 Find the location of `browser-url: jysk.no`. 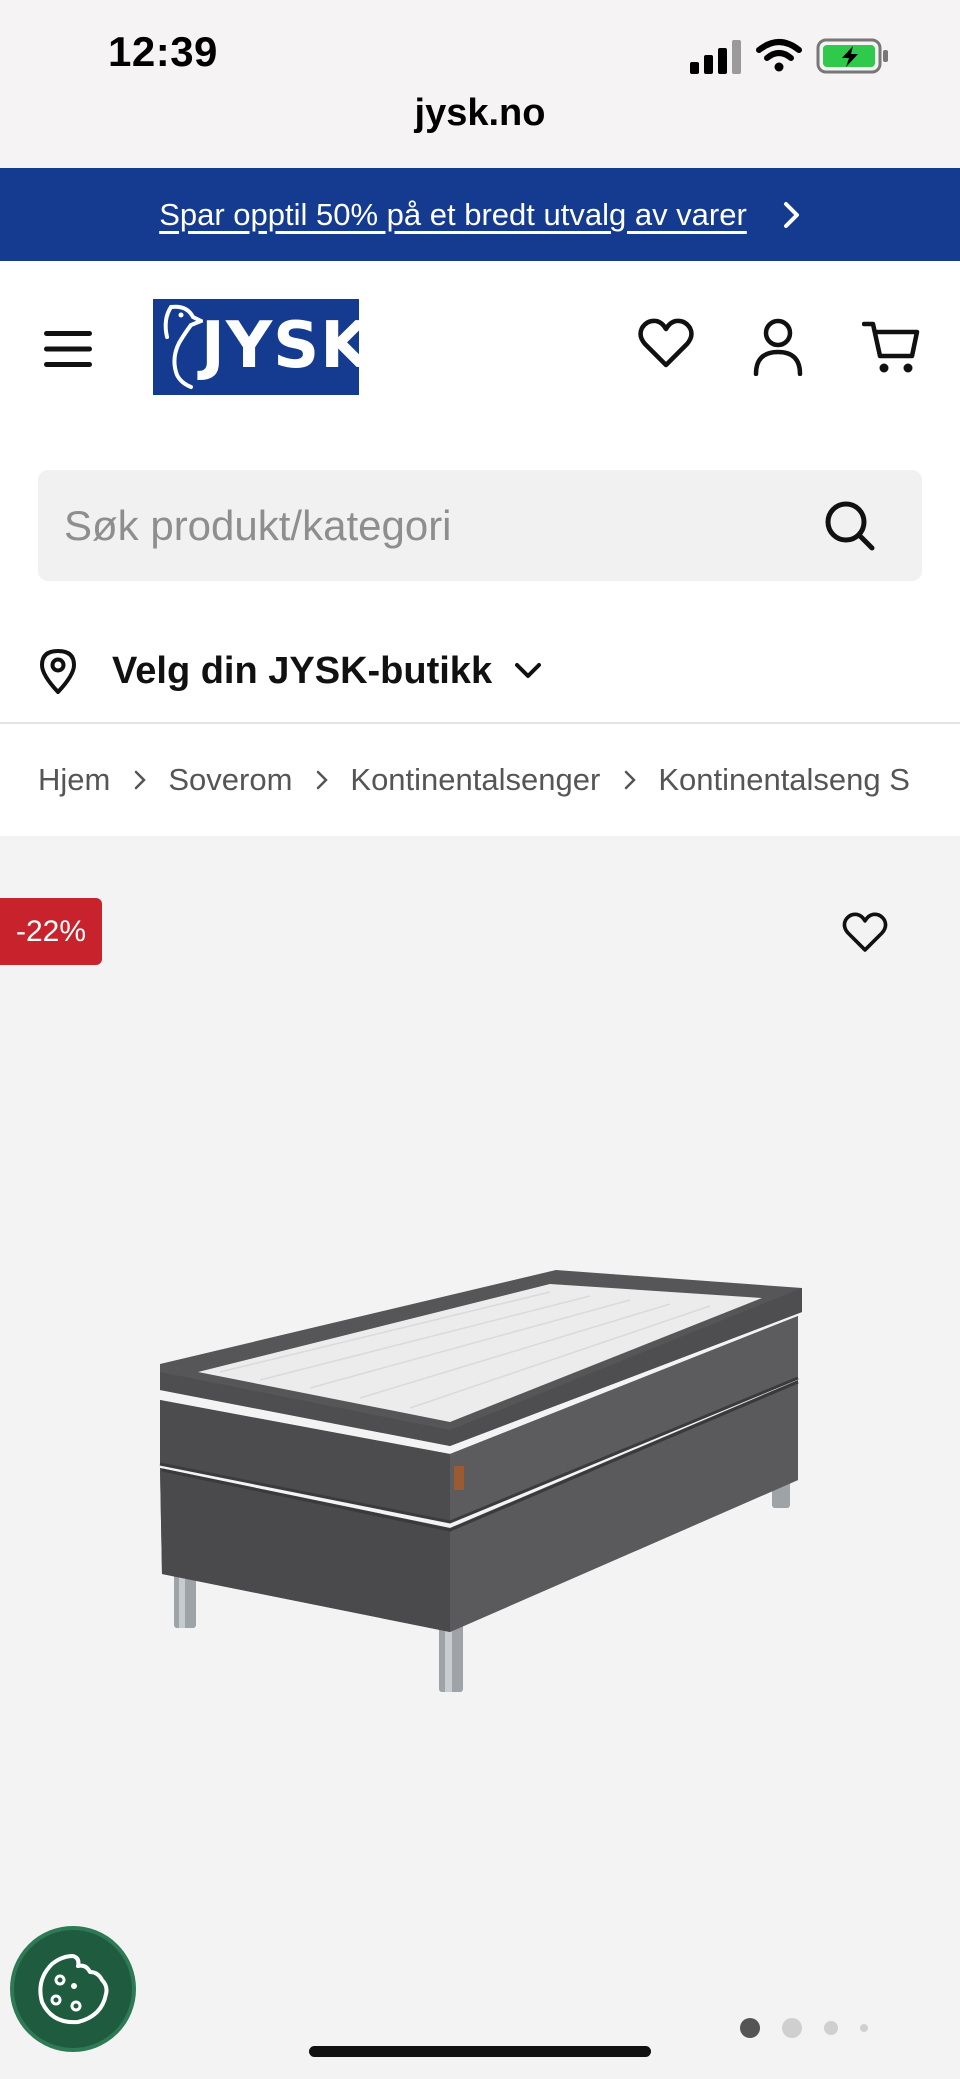

browser-url: jysk.no is located at coordinates (480, 113).